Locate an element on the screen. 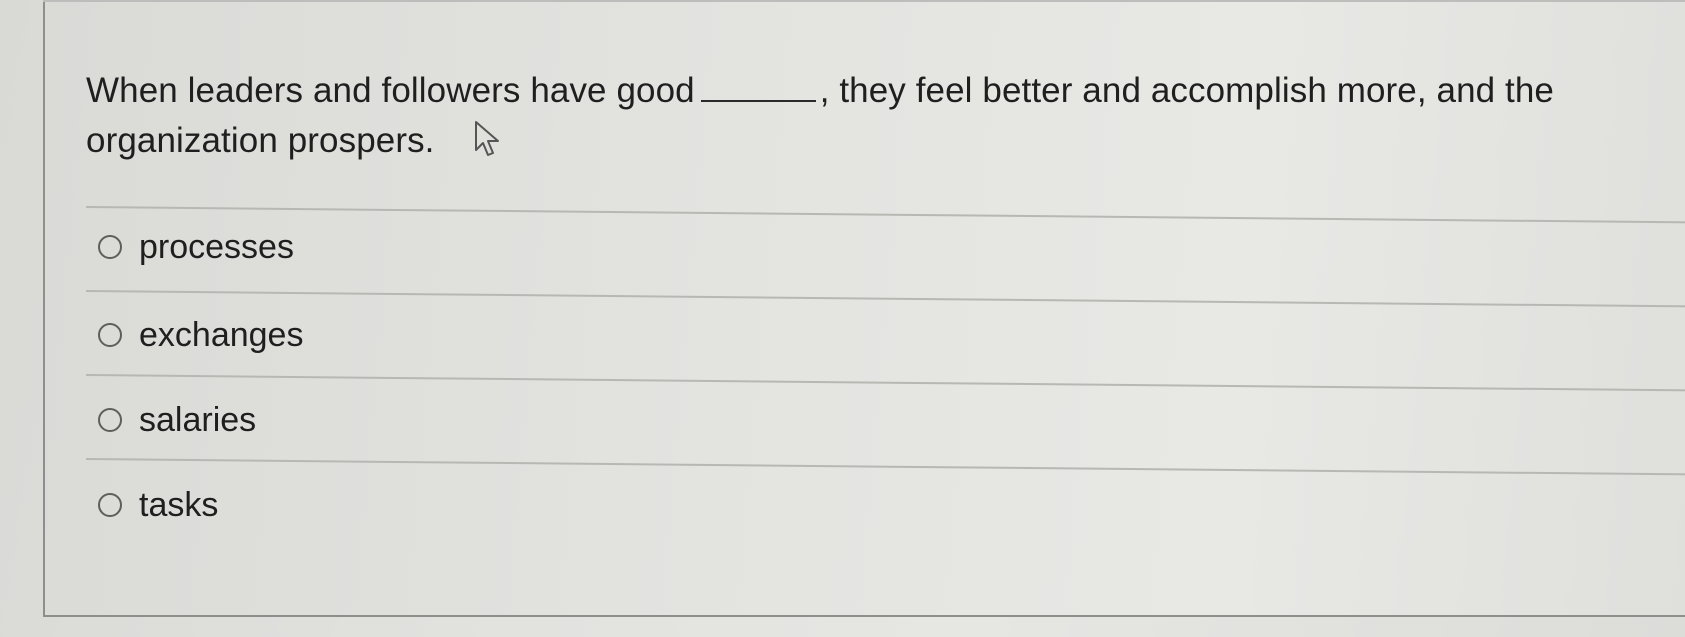 Image resolution: width=1685 pixels, height=637 pixels. option-label: salaries is located at coordinates (198, 420).